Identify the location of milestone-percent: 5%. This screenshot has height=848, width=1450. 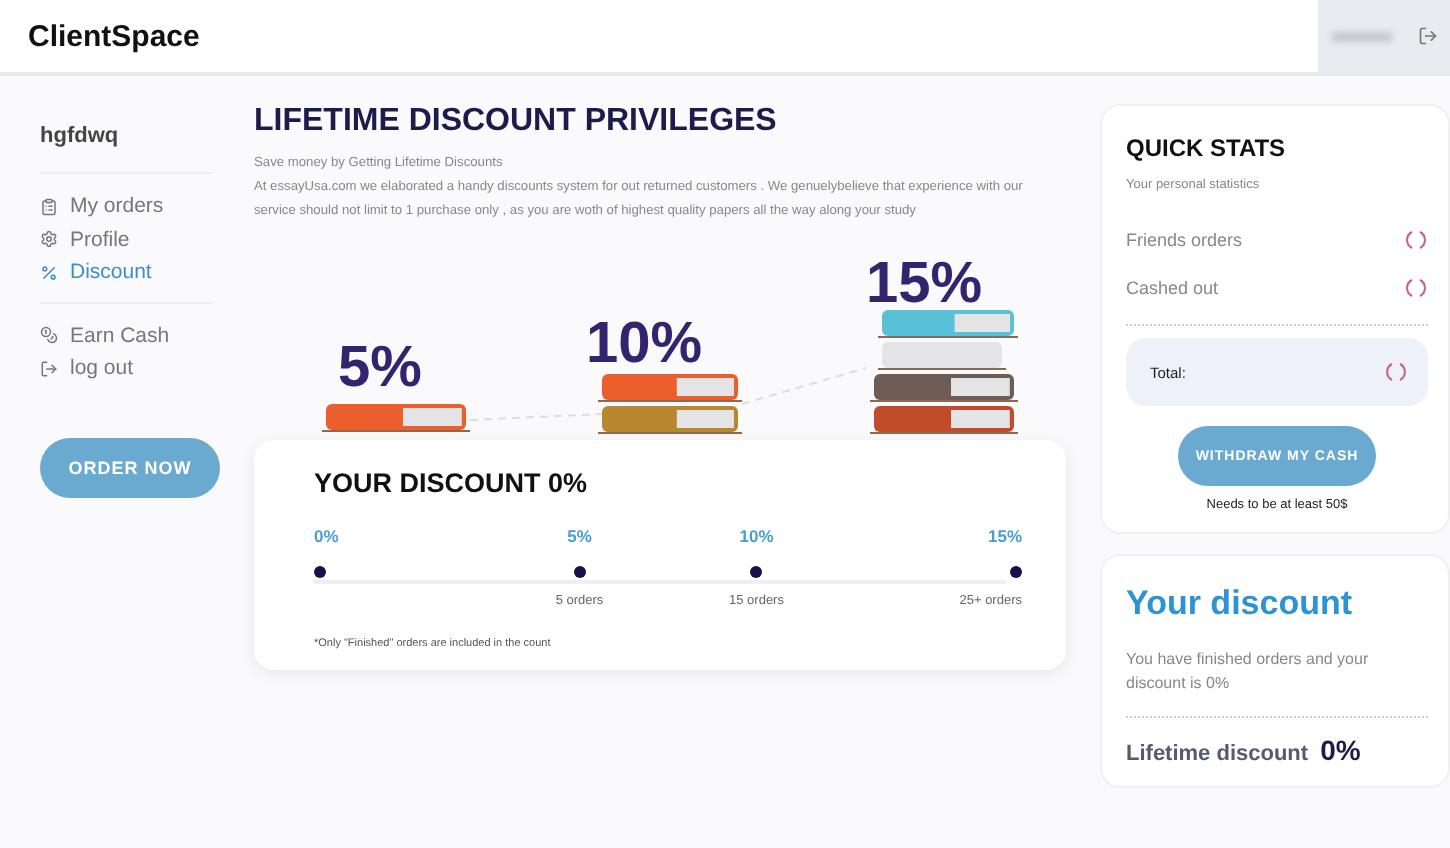
(579, 538).